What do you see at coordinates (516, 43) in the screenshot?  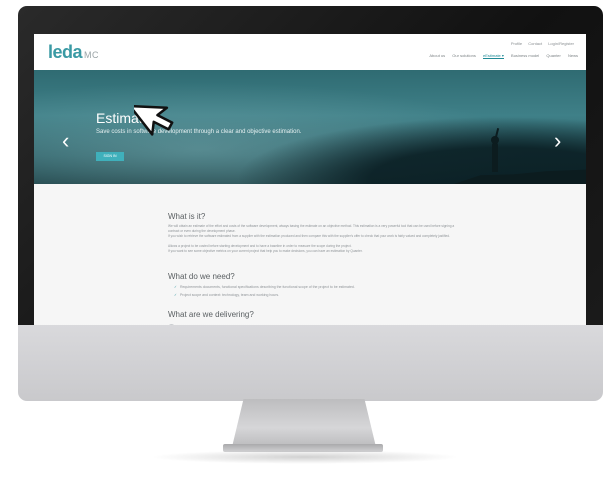 I see `utility-link-profile: Profile` at bounding box center [516, 43].